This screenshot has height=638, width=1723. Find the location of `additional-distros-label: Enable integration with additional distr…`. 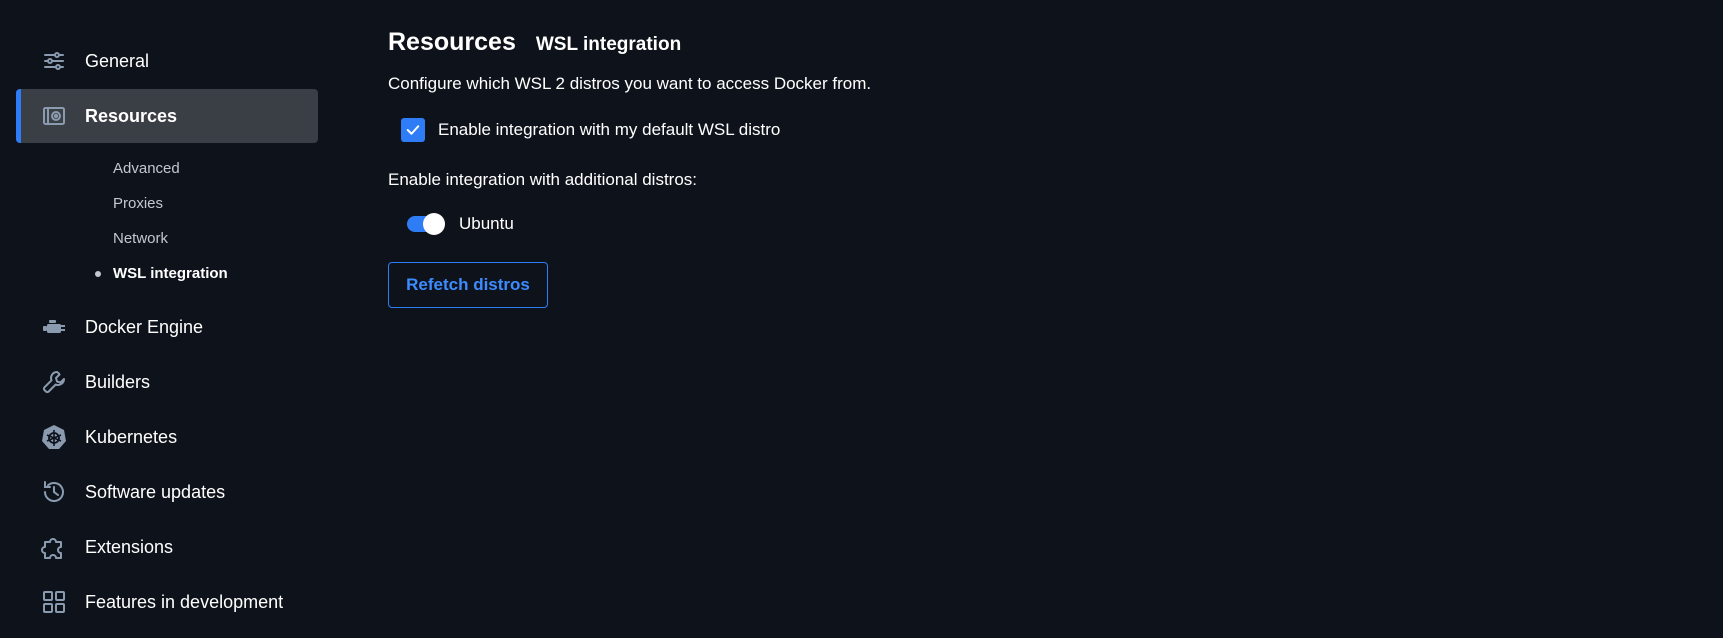

additional-distros-label: Enable integration with additional distr… is located at coordinates (543, 179).